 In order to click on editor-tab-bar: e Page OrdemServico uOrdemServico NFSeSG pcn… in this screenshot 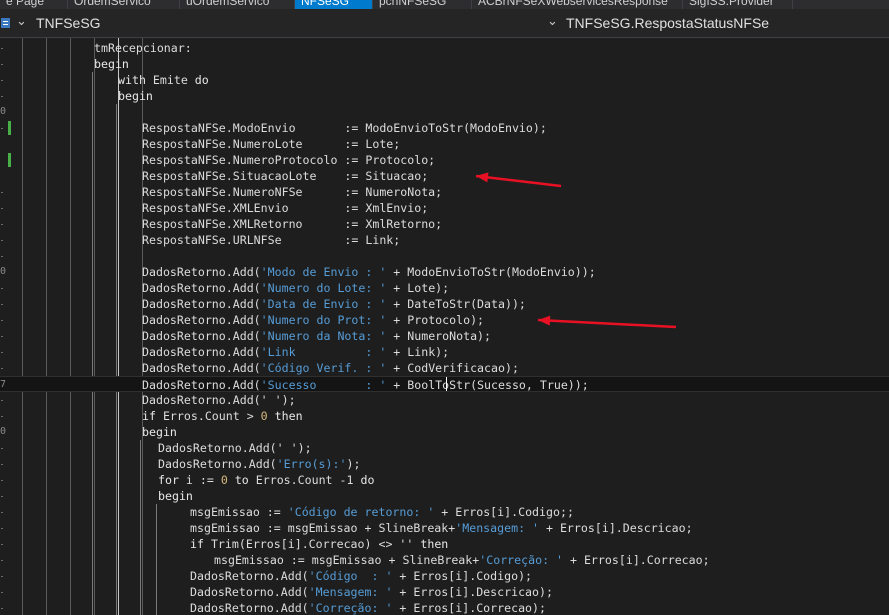, I will do `click(444, 4)`.